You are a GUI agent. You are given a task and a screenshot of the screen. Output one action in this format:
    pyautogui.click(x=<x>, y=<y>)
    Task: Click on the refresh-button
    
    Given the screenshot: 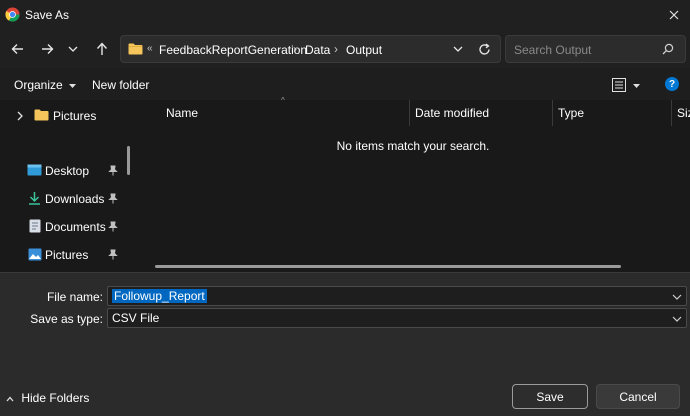 What is the action you would take?
    pyautogui.click(x=484, y=49)
    